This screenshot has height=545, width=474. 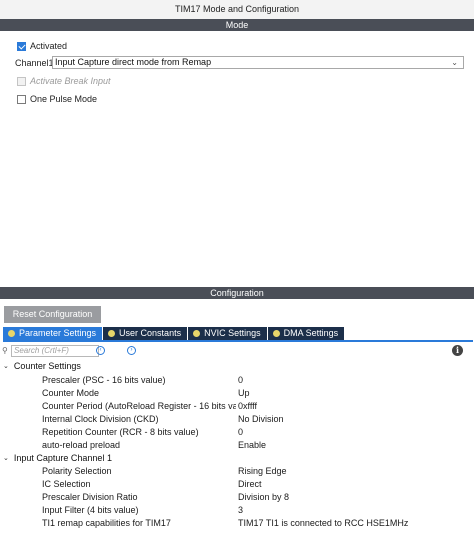 I want to click on param-name: auto-reload preload, so click(x=81, y=445).